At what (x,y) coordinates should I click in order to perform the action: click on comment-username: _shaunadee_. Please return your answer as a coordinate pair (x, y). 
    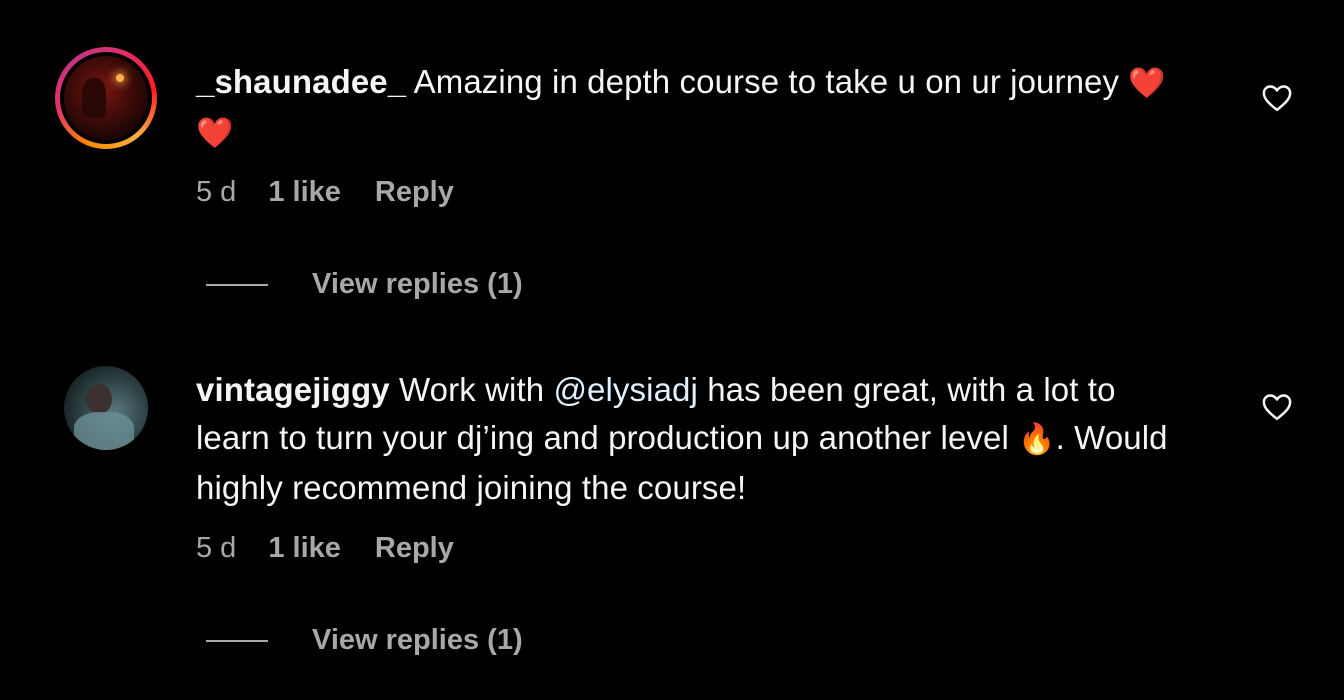
    Looking at the image, I should click on (301, 81).